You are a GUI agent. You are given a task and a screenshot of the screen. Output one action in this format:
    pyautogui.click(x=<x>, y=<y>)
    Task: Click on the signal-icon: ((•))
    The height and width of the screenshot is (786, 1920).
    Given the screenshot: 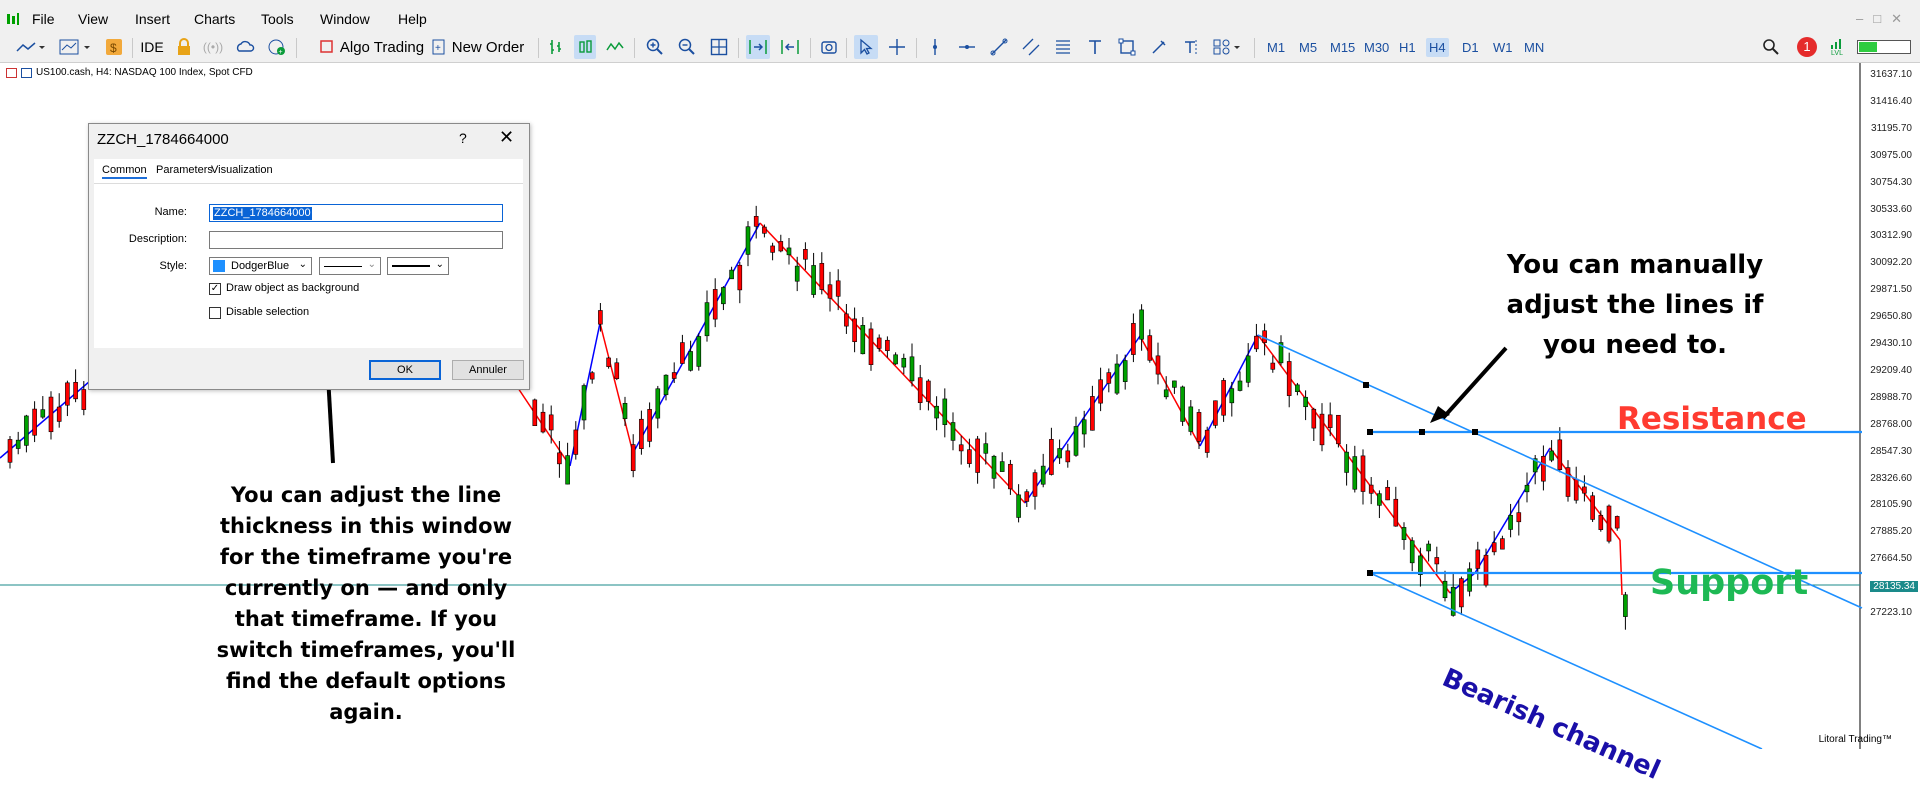 What is the action you would take?
    pyautogui.click(x=213, y=47)
    